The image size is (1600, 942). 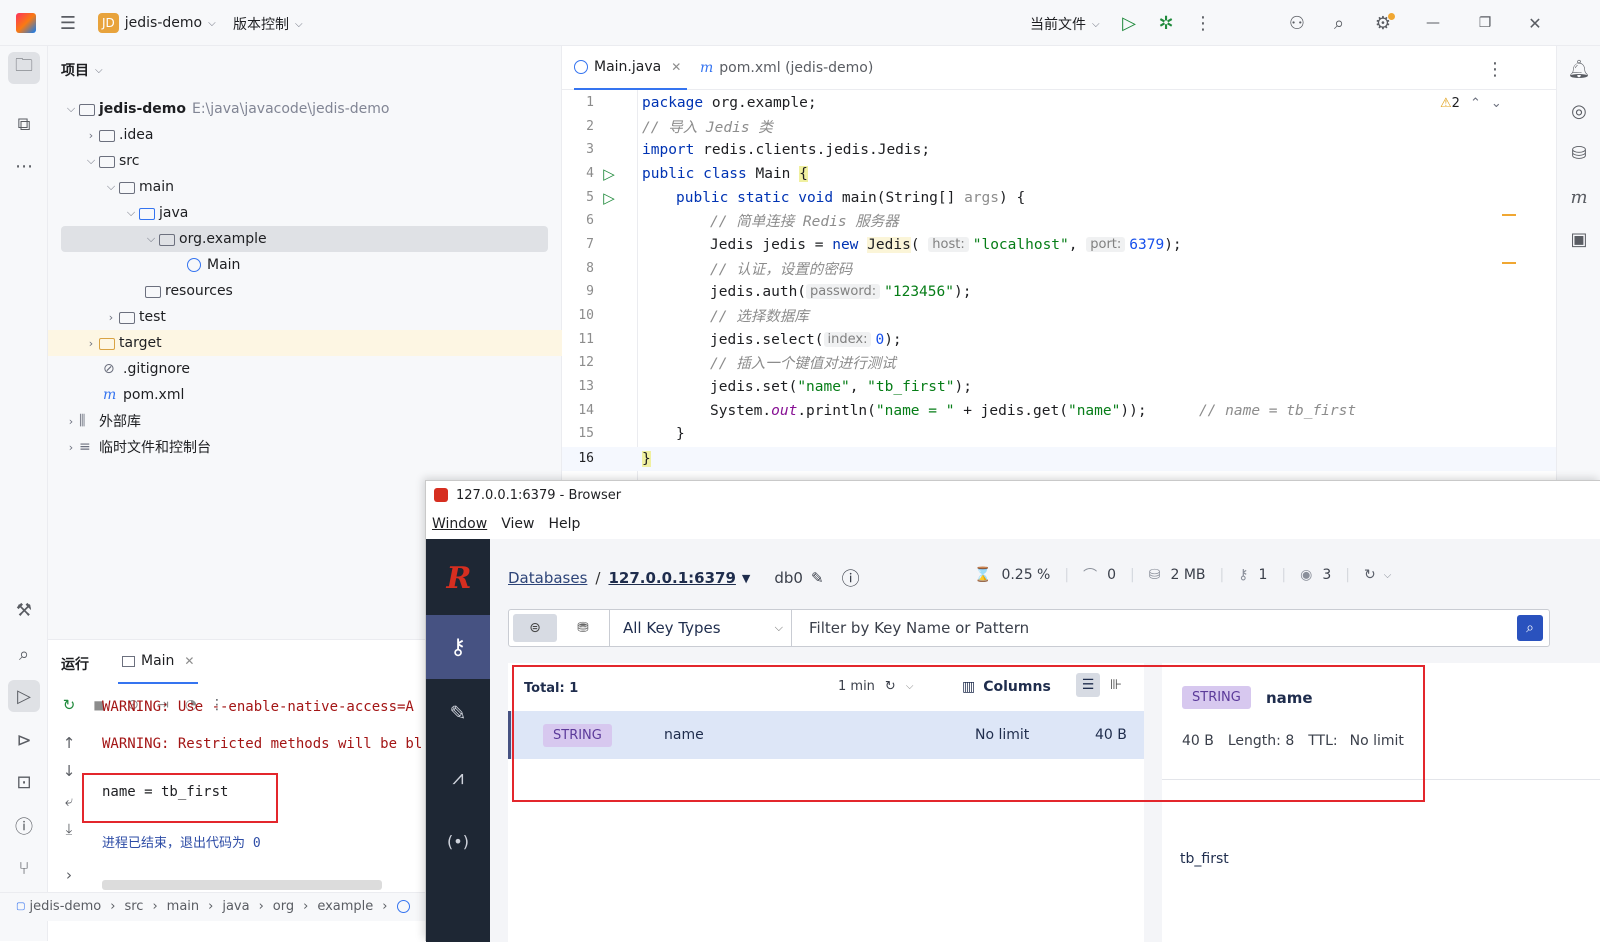 I want to click on code-line-2: // 导入 Jedis 类, so click(x=707, y=127).